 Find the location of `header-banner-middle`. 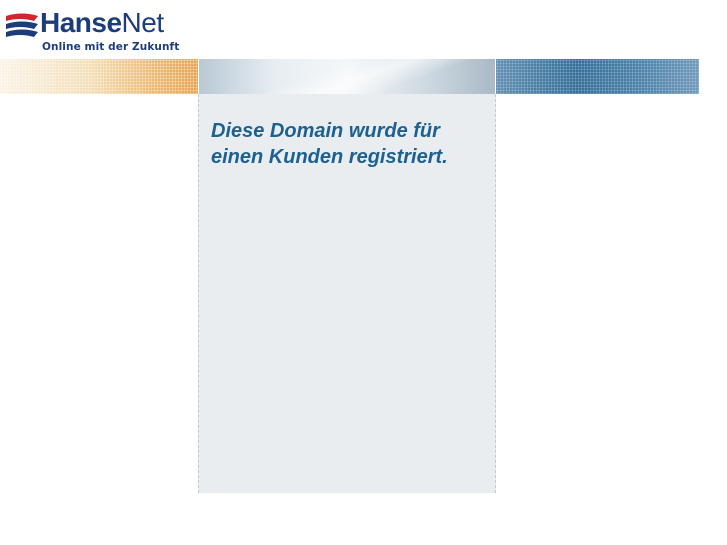

header-banner-middle is located at coordinates (347, 76).